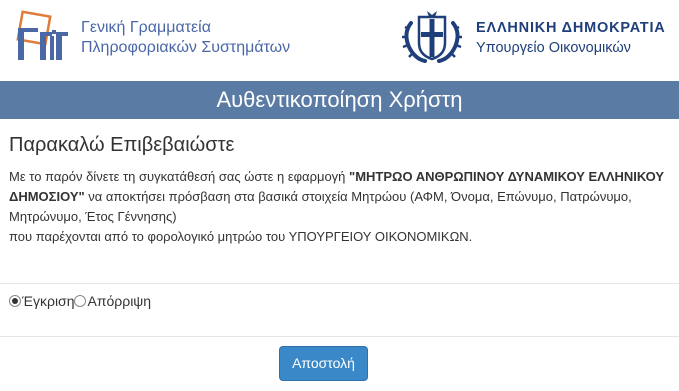  What do you see at coordinates (571, 28) in the screenshot?
I see `government-title: ΕΛΛΗΝΙΚΗ ΔΗΜΟΚΡΑΤΙΑ` at bounding box center [571, 28].